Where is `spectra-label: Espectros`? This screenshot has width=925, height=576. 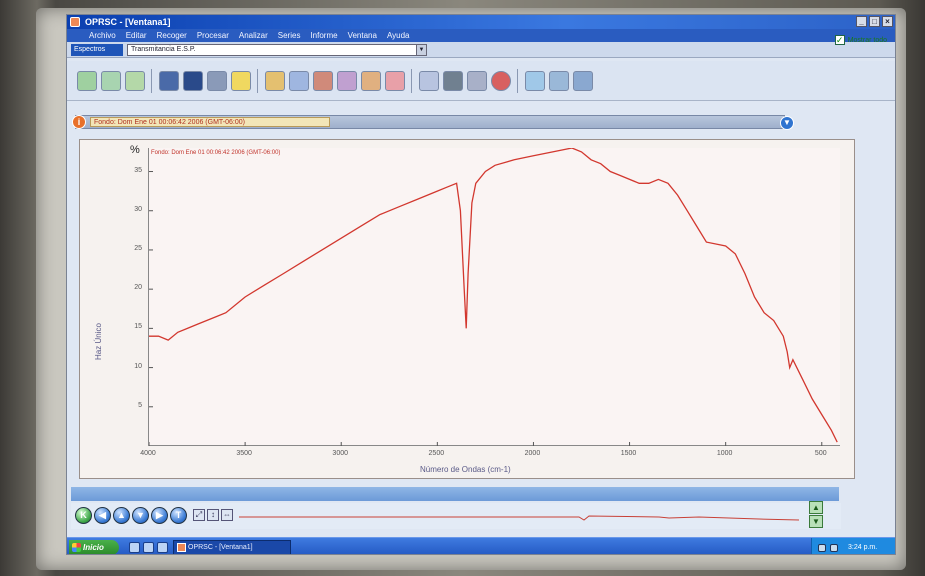
spectra-label: Espectros is located at coordinates (97, 50).